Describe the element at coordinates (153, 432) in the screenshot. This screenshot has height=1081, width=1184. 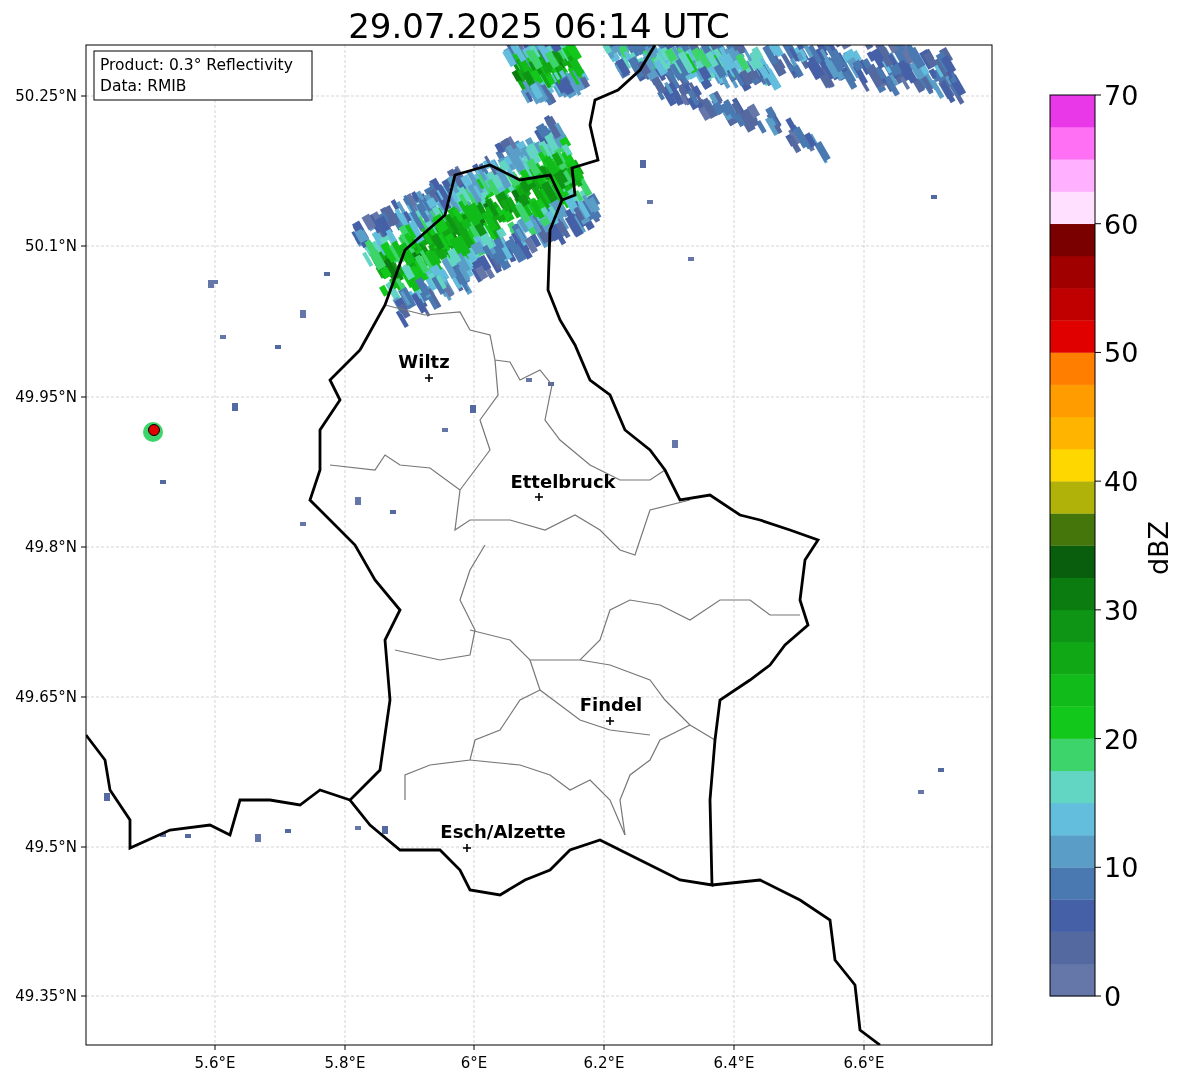
I see `radar-site-icon` at that location.